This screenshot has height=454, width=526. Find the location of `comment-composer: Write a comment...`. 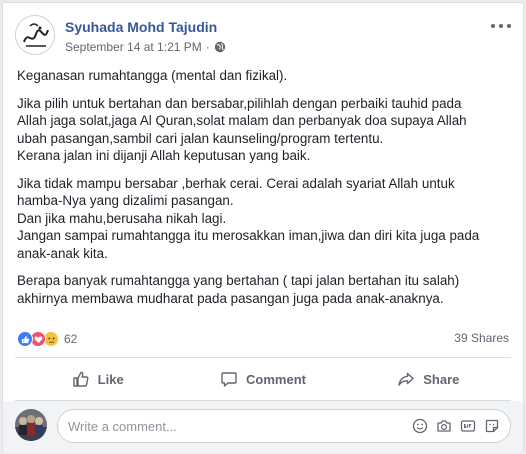

comment-composer: Write a comment... is located at coordinates (263, 427).